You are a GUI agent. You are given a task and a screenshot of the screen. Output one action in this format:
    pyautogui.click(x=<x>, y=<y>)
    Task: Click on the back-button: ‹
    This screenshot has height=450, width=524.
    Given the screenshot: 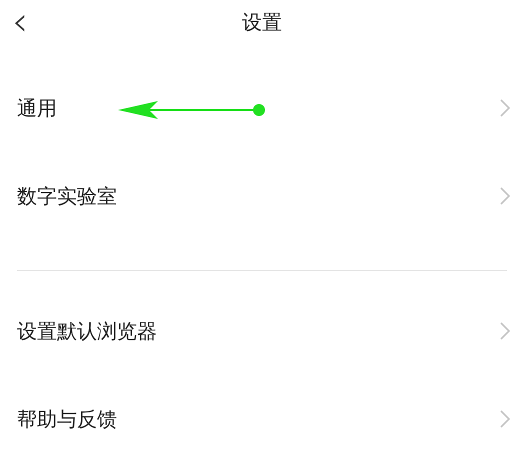 What is the action you would take?
    pyautogui.click(x=20, y=22)
    